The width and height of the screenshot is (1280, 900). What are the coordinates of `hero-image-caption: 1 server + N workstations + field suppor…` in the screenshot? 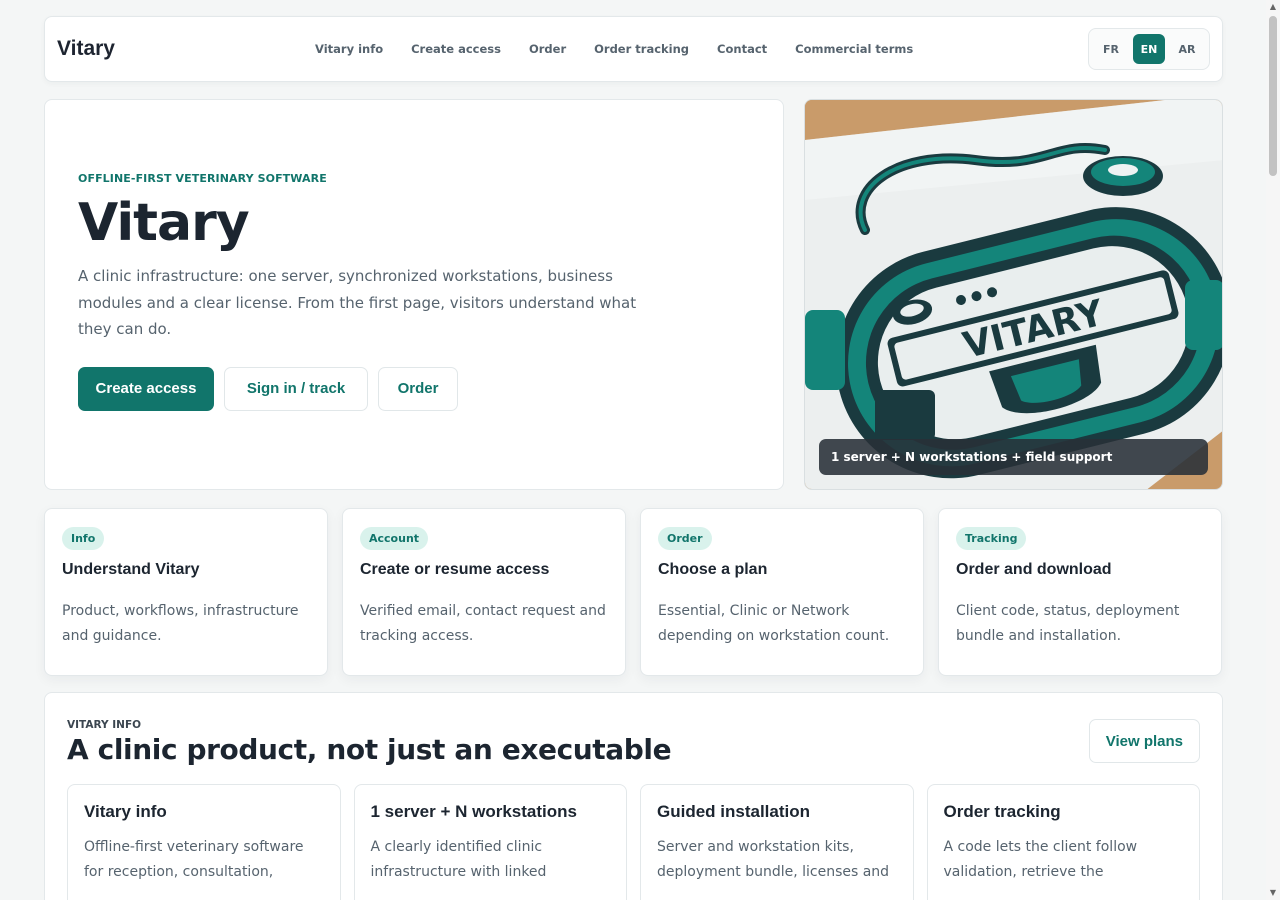 It's located at (1013, 457).